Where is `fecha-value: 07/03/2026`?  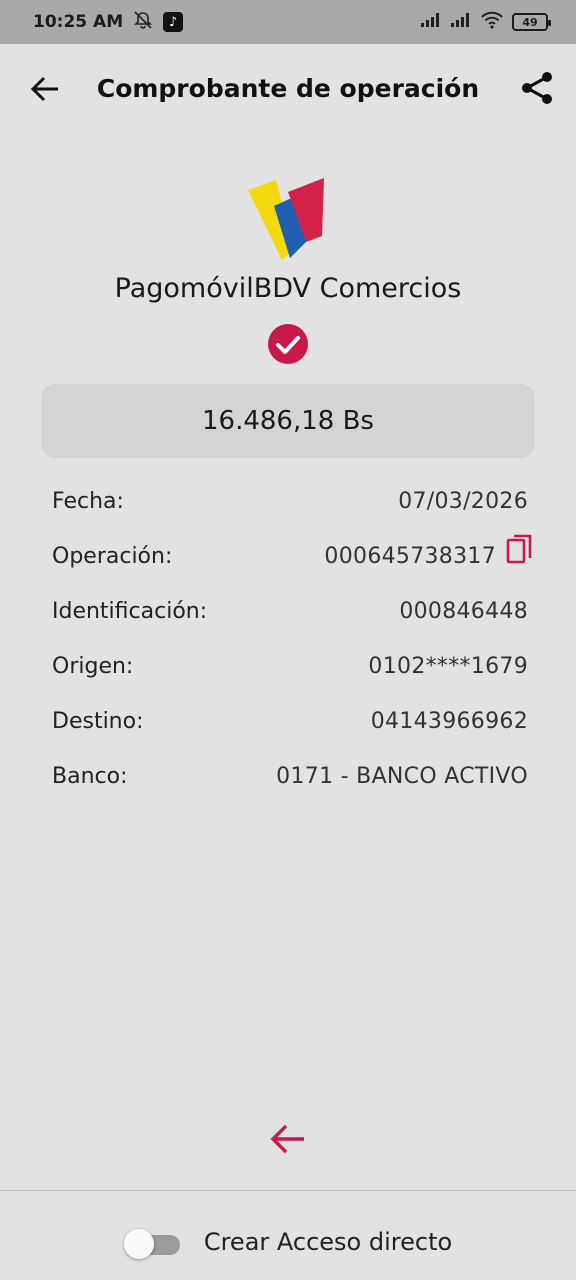
fecha-value: 07/03/2026 is located at coordinates (463, 501).